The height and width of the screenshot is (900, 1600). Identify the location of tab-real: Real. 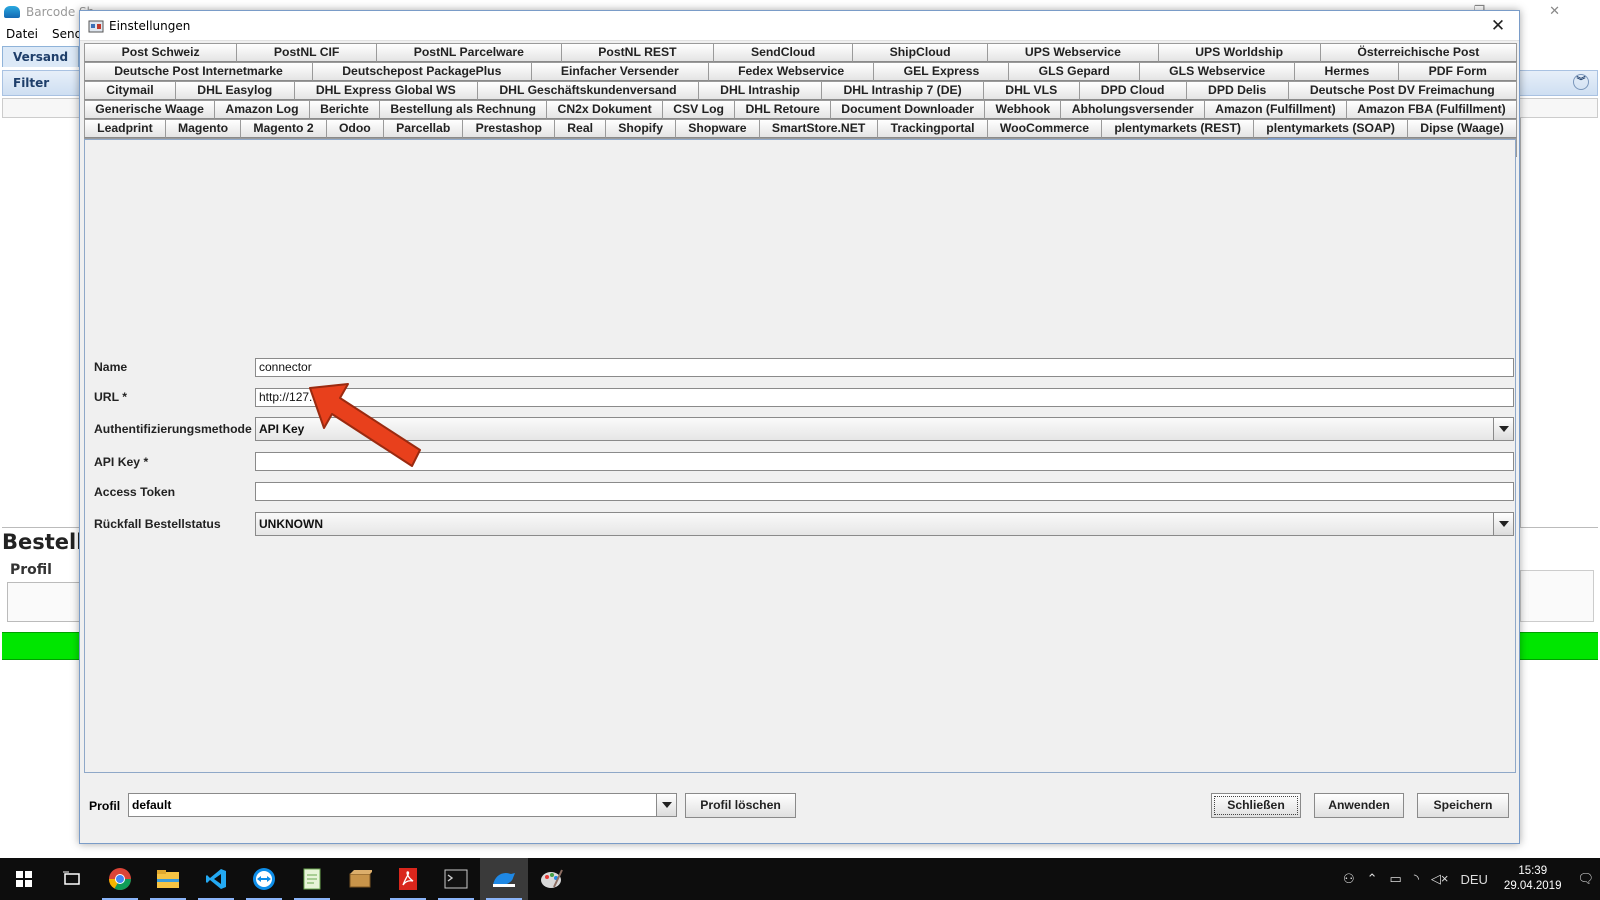
(580, 128).